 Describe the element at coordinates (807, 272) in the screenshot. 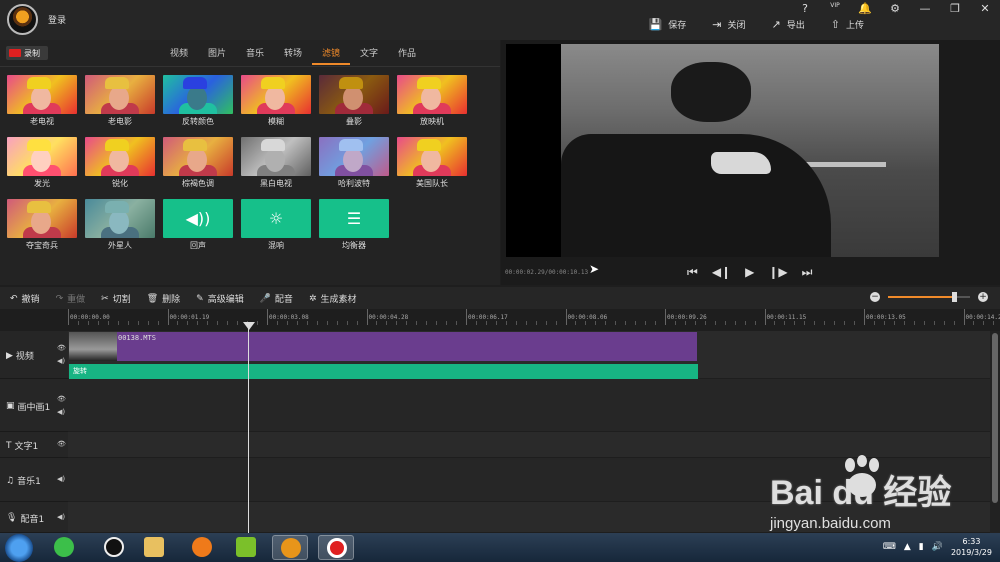

I see `skip-end-icon: ⏭` at that location.